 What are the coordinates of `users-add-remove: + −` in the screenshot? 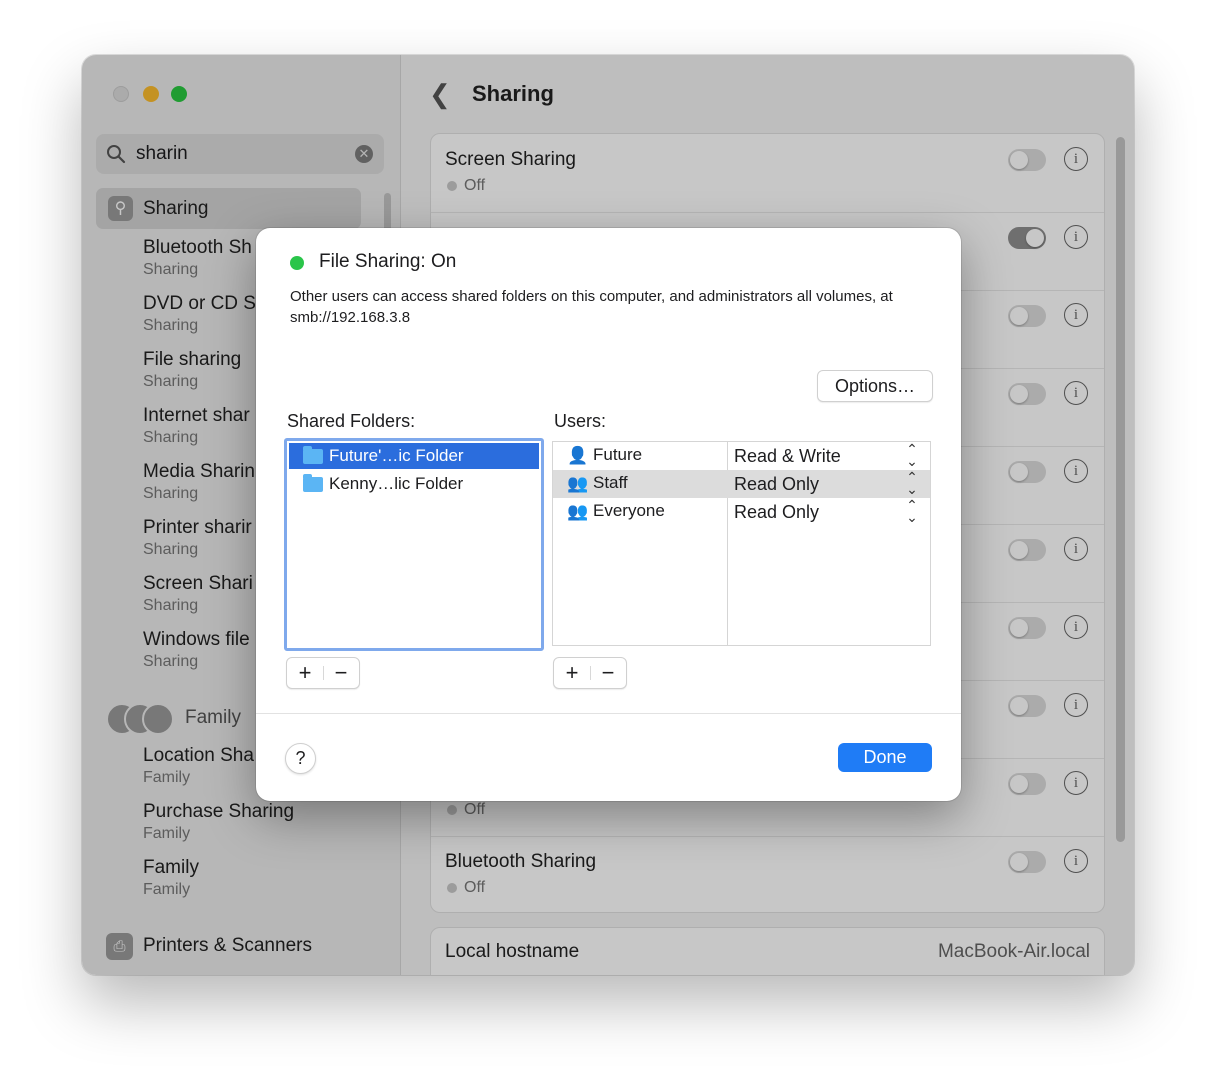 It's located at (590, 673).